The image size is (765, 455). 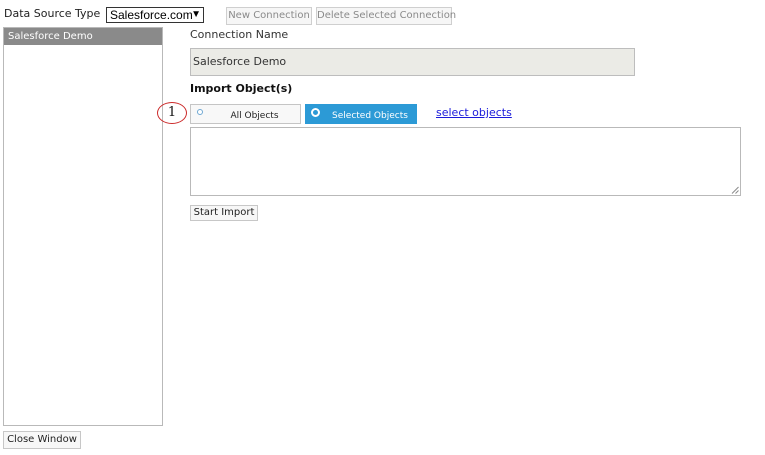 What do you see at coordinates (254, 116) in the screenshot?
I see `all-objects-label: All Objects` at bounding box center [254, 116].